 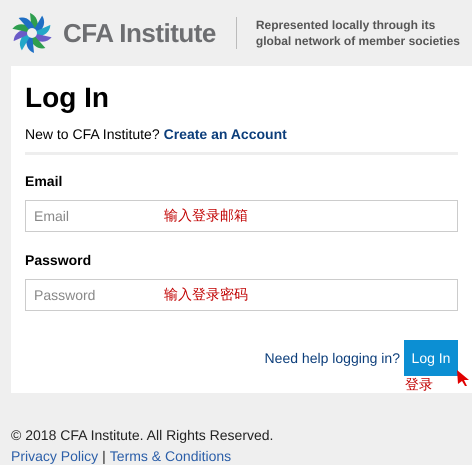 What do you see at coordinates (346, 25) in the screenshot?
I see `tagline: Represented locally through its` at bounding box center [346, 25].